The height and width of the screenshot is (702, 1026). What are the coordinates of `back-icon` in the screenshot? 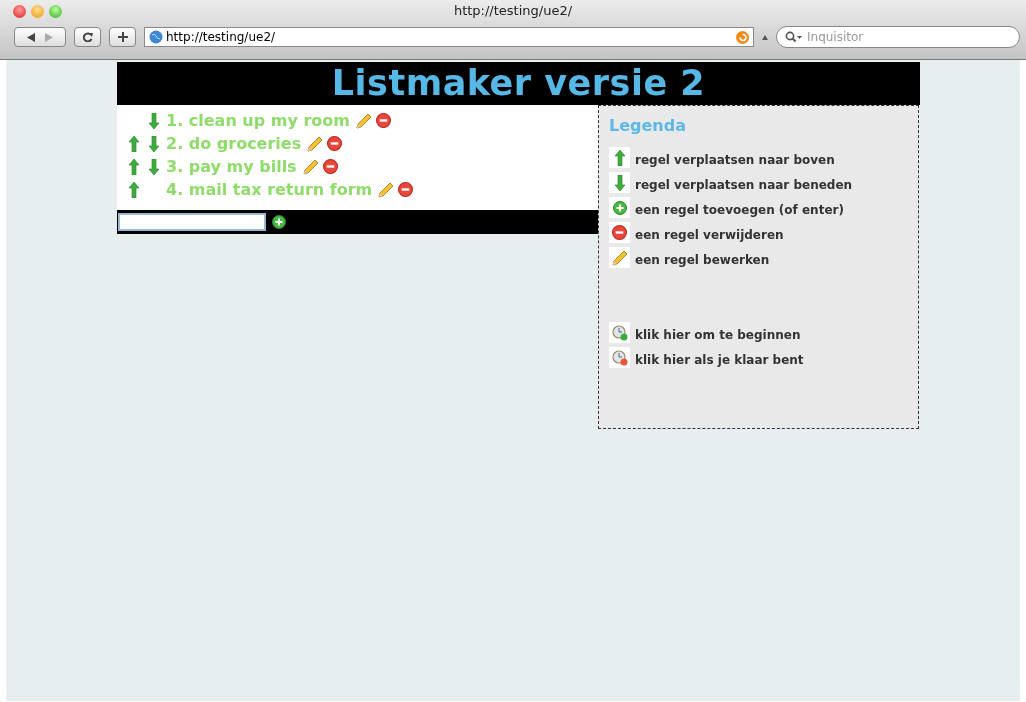 It's located at (31, 37).